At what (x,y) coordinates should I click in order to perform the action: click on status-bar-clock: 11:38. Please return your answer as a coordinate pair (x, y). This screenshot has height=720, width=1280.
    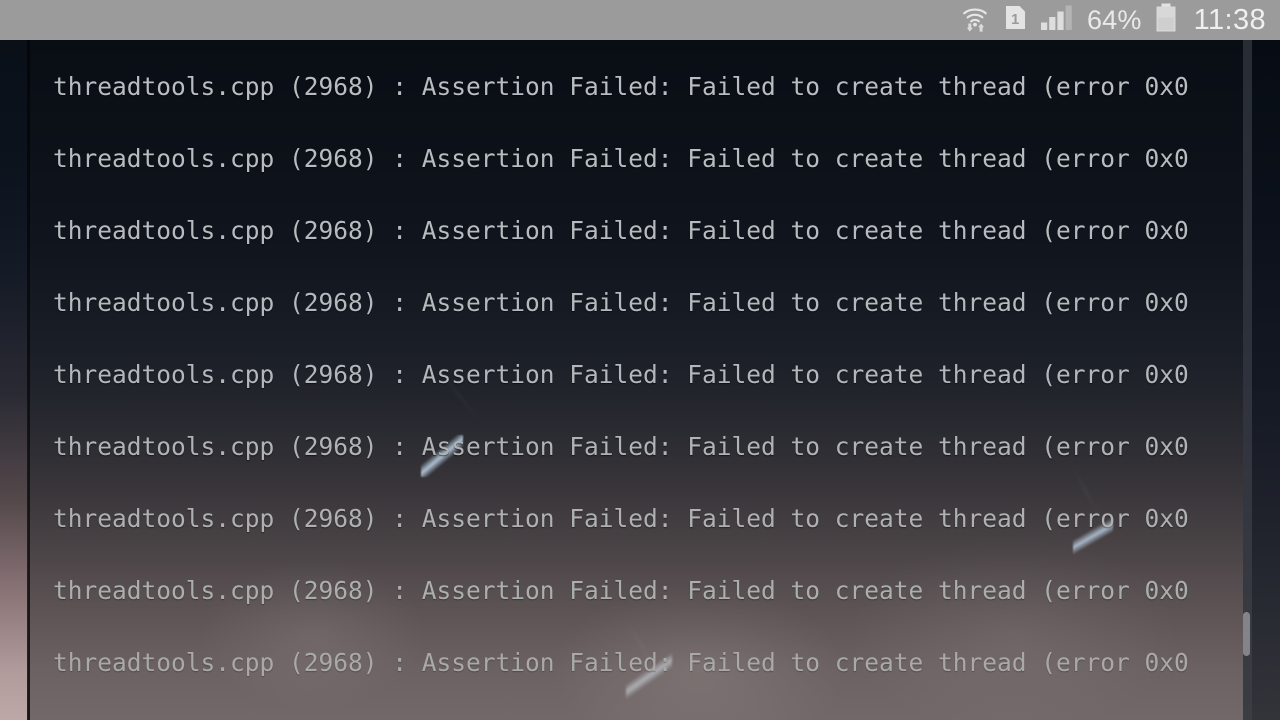
    Looking at the image, I should click on (1229, 19).